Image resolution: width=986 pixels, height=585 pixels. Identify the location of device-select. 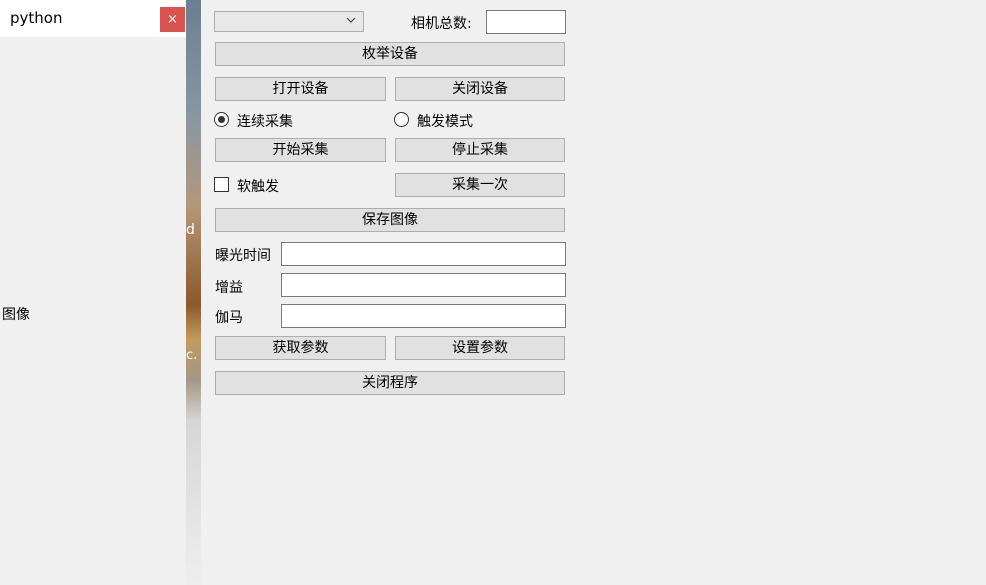
(289, 21).